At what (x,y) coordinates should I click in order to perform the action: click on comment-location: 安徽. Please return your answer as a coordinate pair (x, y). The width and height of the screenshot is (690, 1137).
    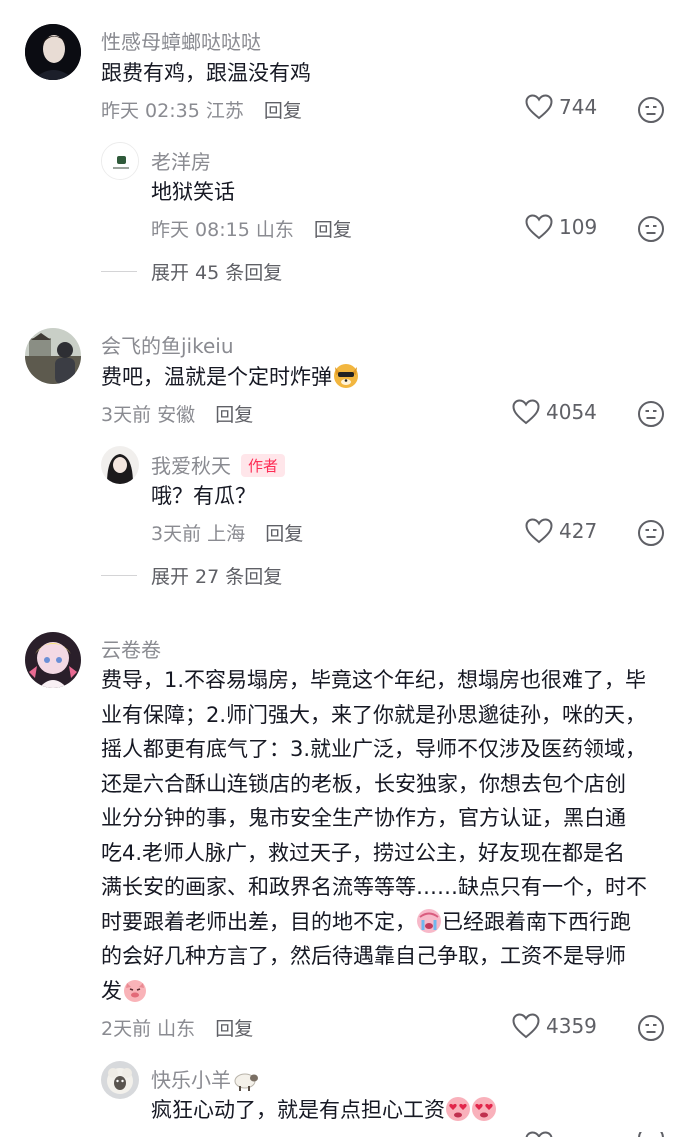
    Looking at the image, I should click on (176, 415).